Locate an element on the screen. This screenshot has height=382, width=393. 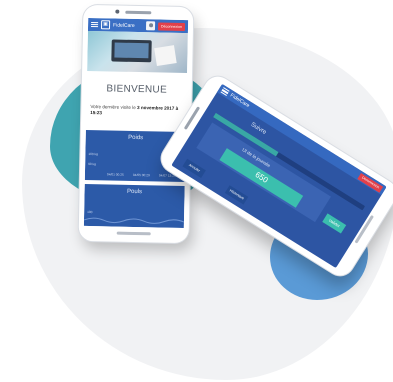
speaker-grille is located at coordinates (138, 12).